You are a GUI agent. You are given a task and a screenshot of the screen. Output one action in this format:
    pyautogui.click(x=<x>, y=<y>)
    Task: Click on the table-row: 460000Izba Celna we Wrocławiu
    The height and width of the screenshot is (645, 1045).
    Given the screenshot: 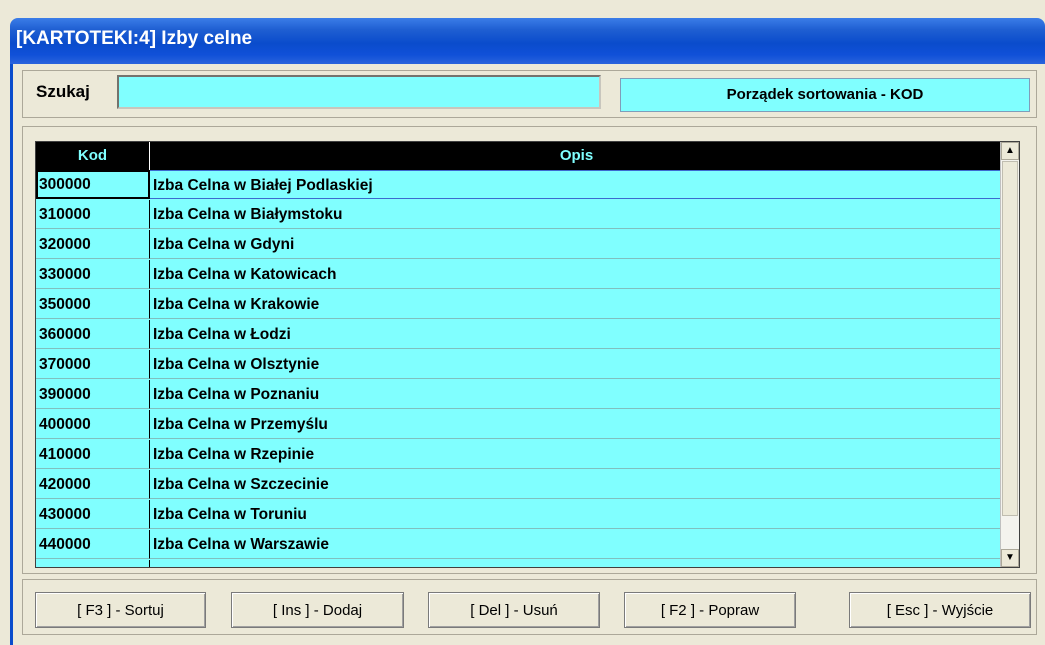 What is the action you would take?
    pyautogui.click(x=519, y=563)
    